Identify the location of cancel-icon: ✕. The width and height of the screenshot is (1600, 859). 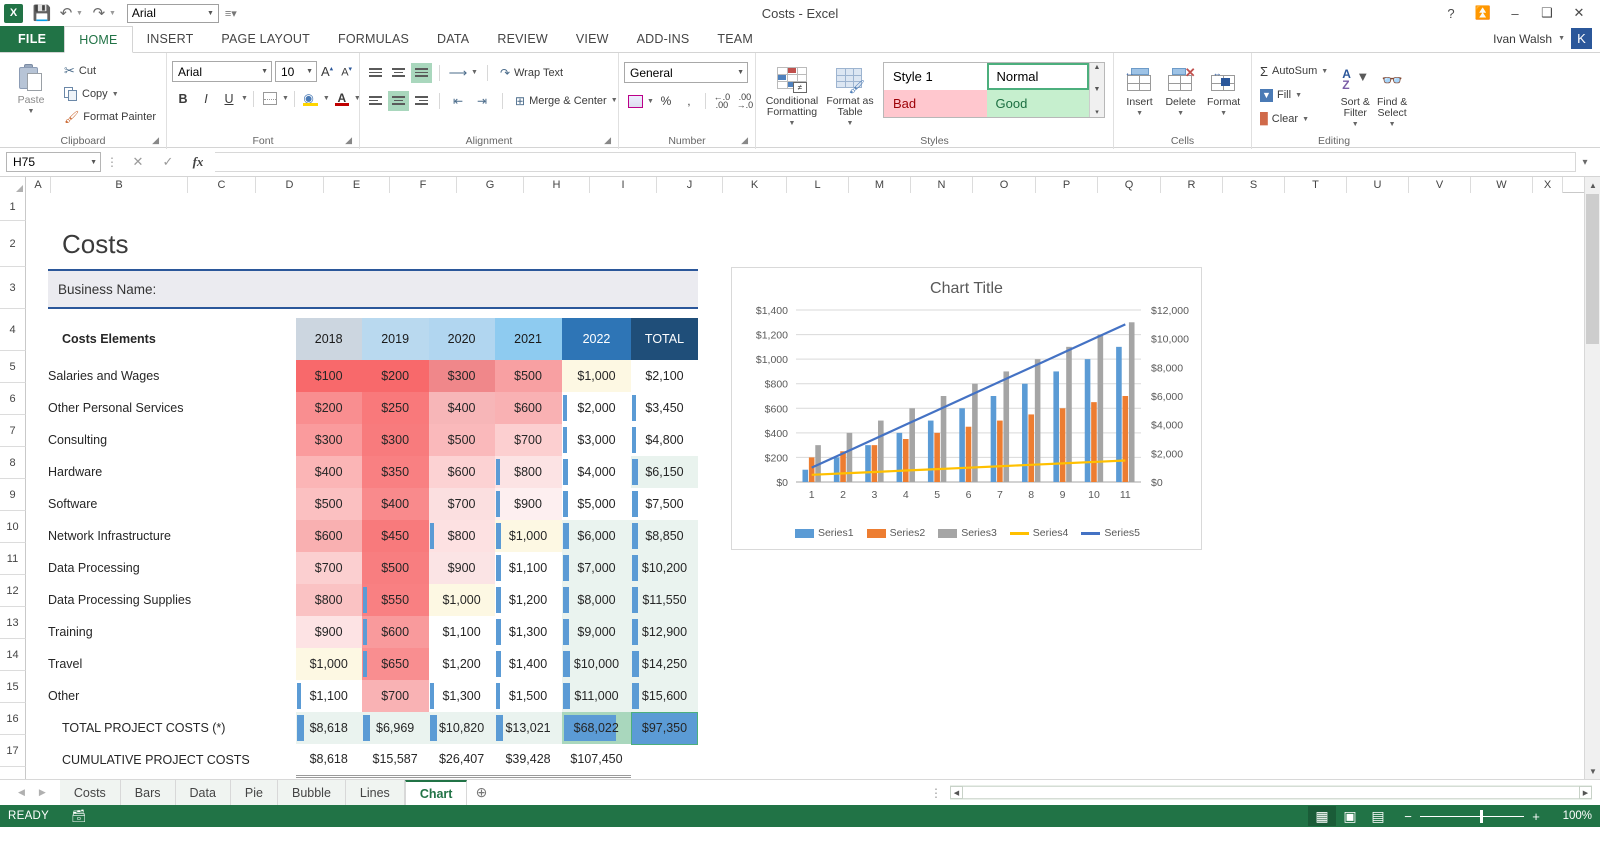
(138, 162).